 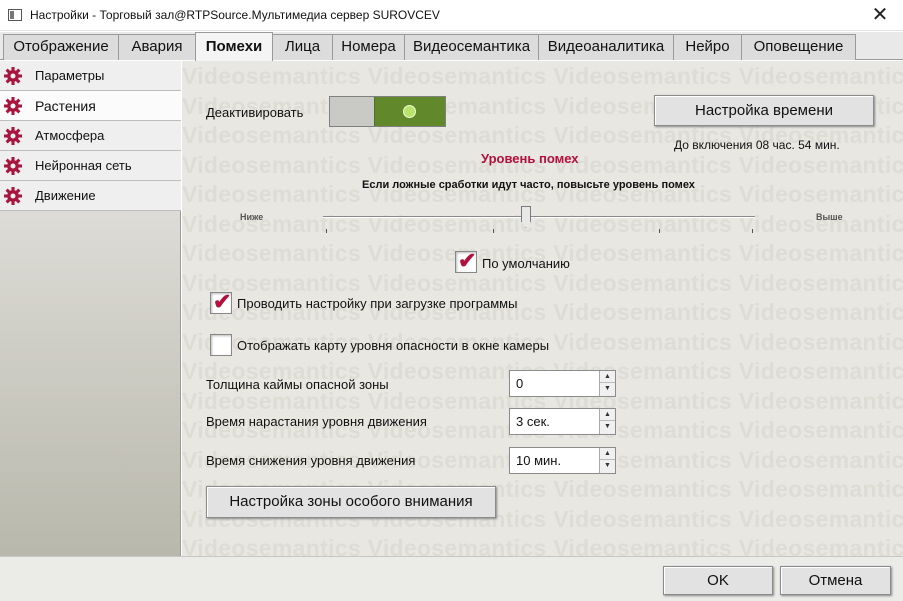 What do you see at coordinates (798, 47) in the screenshot?
I see `tab-notification: Оповещение` at bounding box center [798, 47].